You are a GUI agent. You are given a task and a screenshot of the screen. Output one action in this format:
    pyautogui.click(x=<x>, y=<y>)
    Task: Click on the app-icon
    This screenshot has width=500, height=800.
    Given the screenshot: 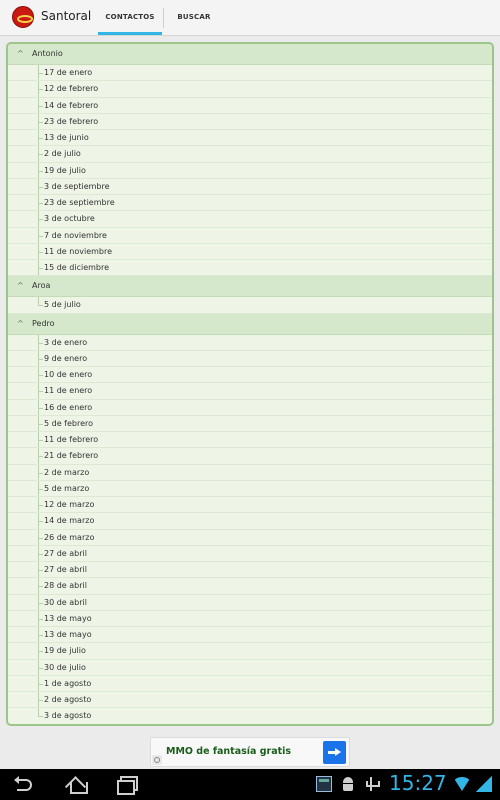 What is the action you would take?
    pyautogui.click(x=23, y=17)
    